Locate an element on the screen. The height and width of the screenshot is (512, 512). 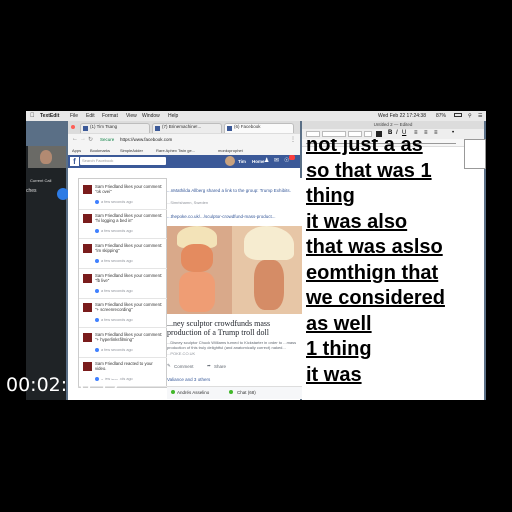
bookmark-monk-prophet: monk•prophet is located at coordinates (230, 150).